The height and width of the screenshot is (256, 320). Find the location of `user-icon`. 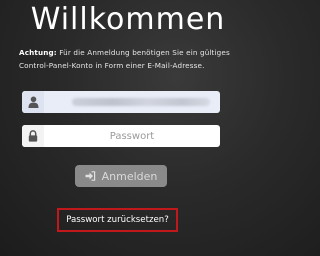

user-icon is located at coordinates (33, 102).